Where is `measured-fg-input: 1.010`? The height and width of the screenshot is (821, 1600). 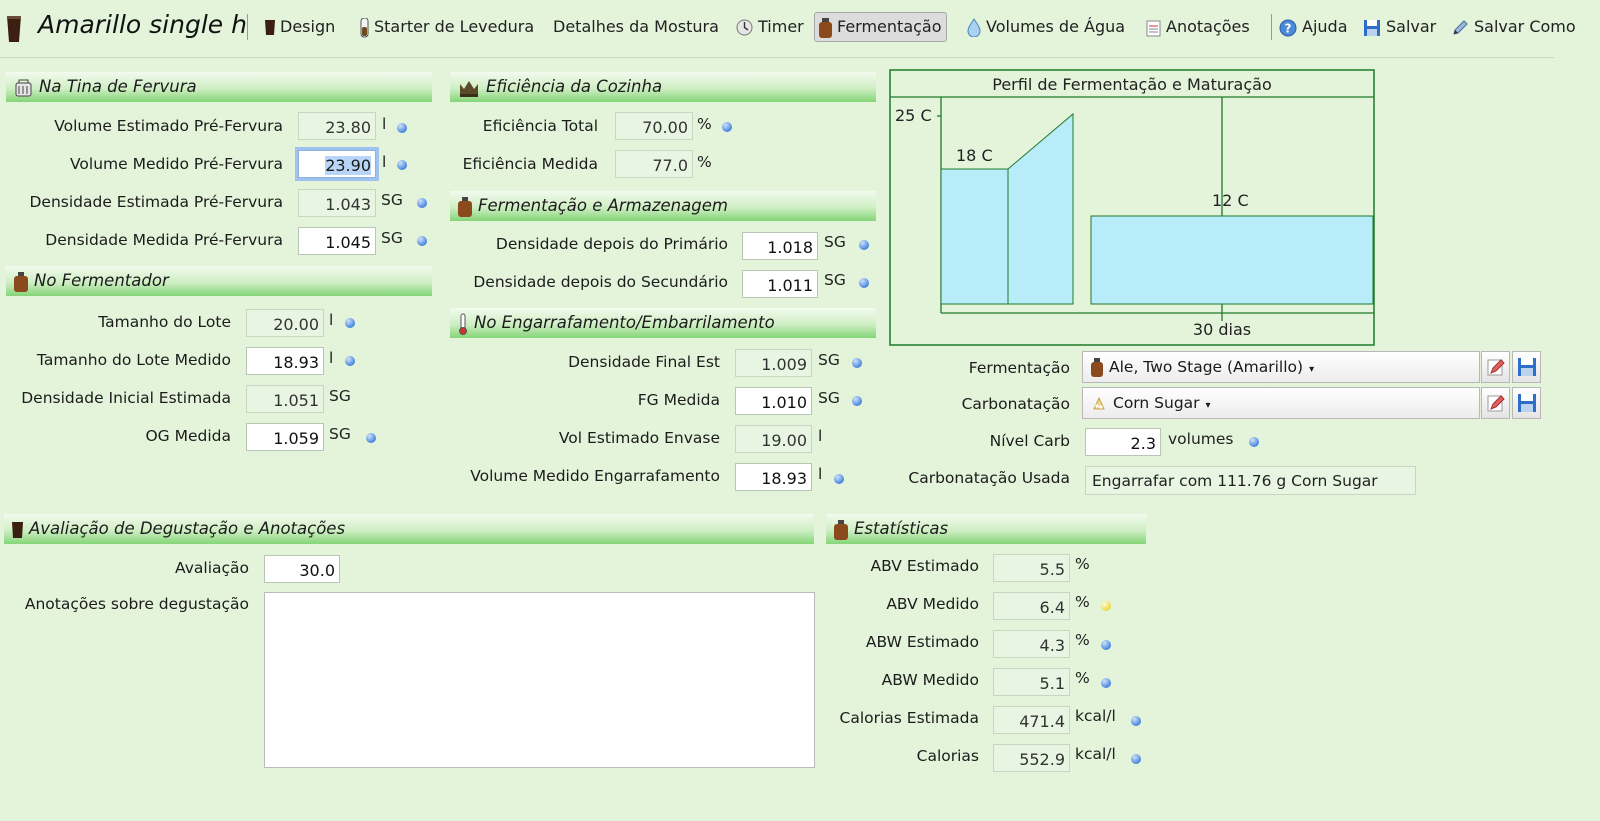 measured-fg-input: 1.010 is located at coordinates (773, 401).